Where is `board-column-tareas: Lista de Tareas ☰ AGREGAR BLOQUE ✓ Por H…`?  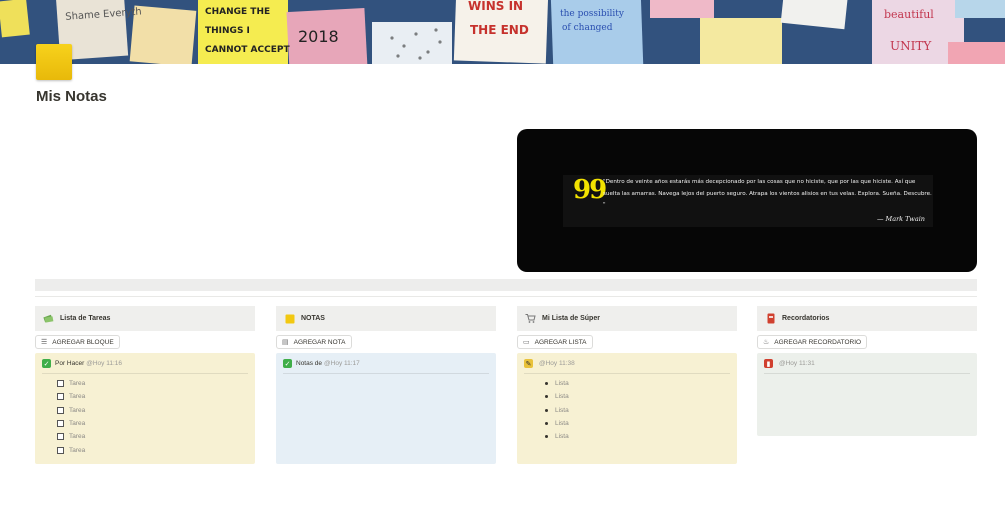
board-column-tareas: Lista de Tareas ☰ AGREGAR BLOQUE ✓ Por H… is located at coordinates (145, 385).